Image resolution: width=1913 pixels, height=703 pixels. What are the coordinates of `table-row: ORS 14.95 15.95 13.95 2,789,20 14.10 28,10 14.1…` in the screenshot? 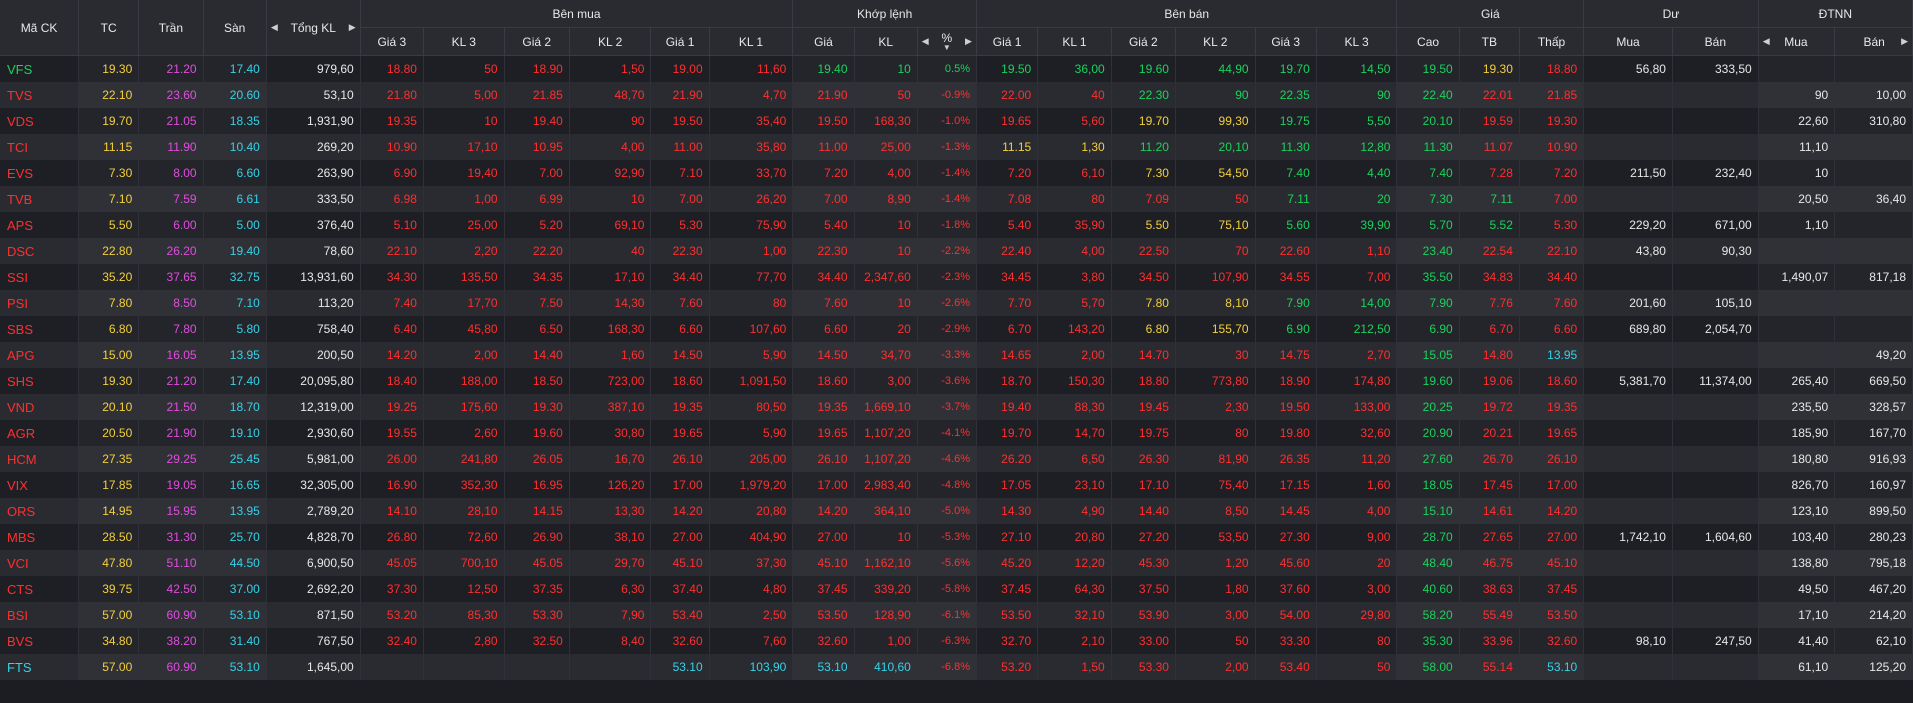 It's located at (956, 511).